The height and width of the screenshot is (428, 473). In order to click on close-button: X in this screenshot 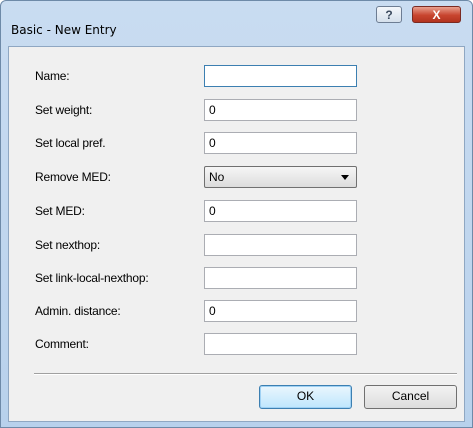, I will do `click(436, 14)`.